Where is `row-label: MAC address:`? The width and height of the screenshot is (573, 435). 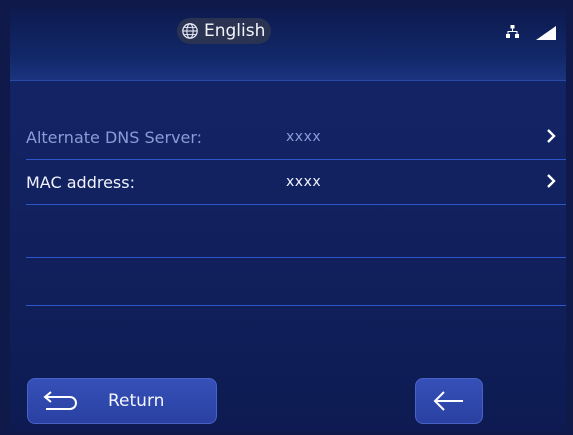
row-label: MAC address: is located at coordinates (80, 182).